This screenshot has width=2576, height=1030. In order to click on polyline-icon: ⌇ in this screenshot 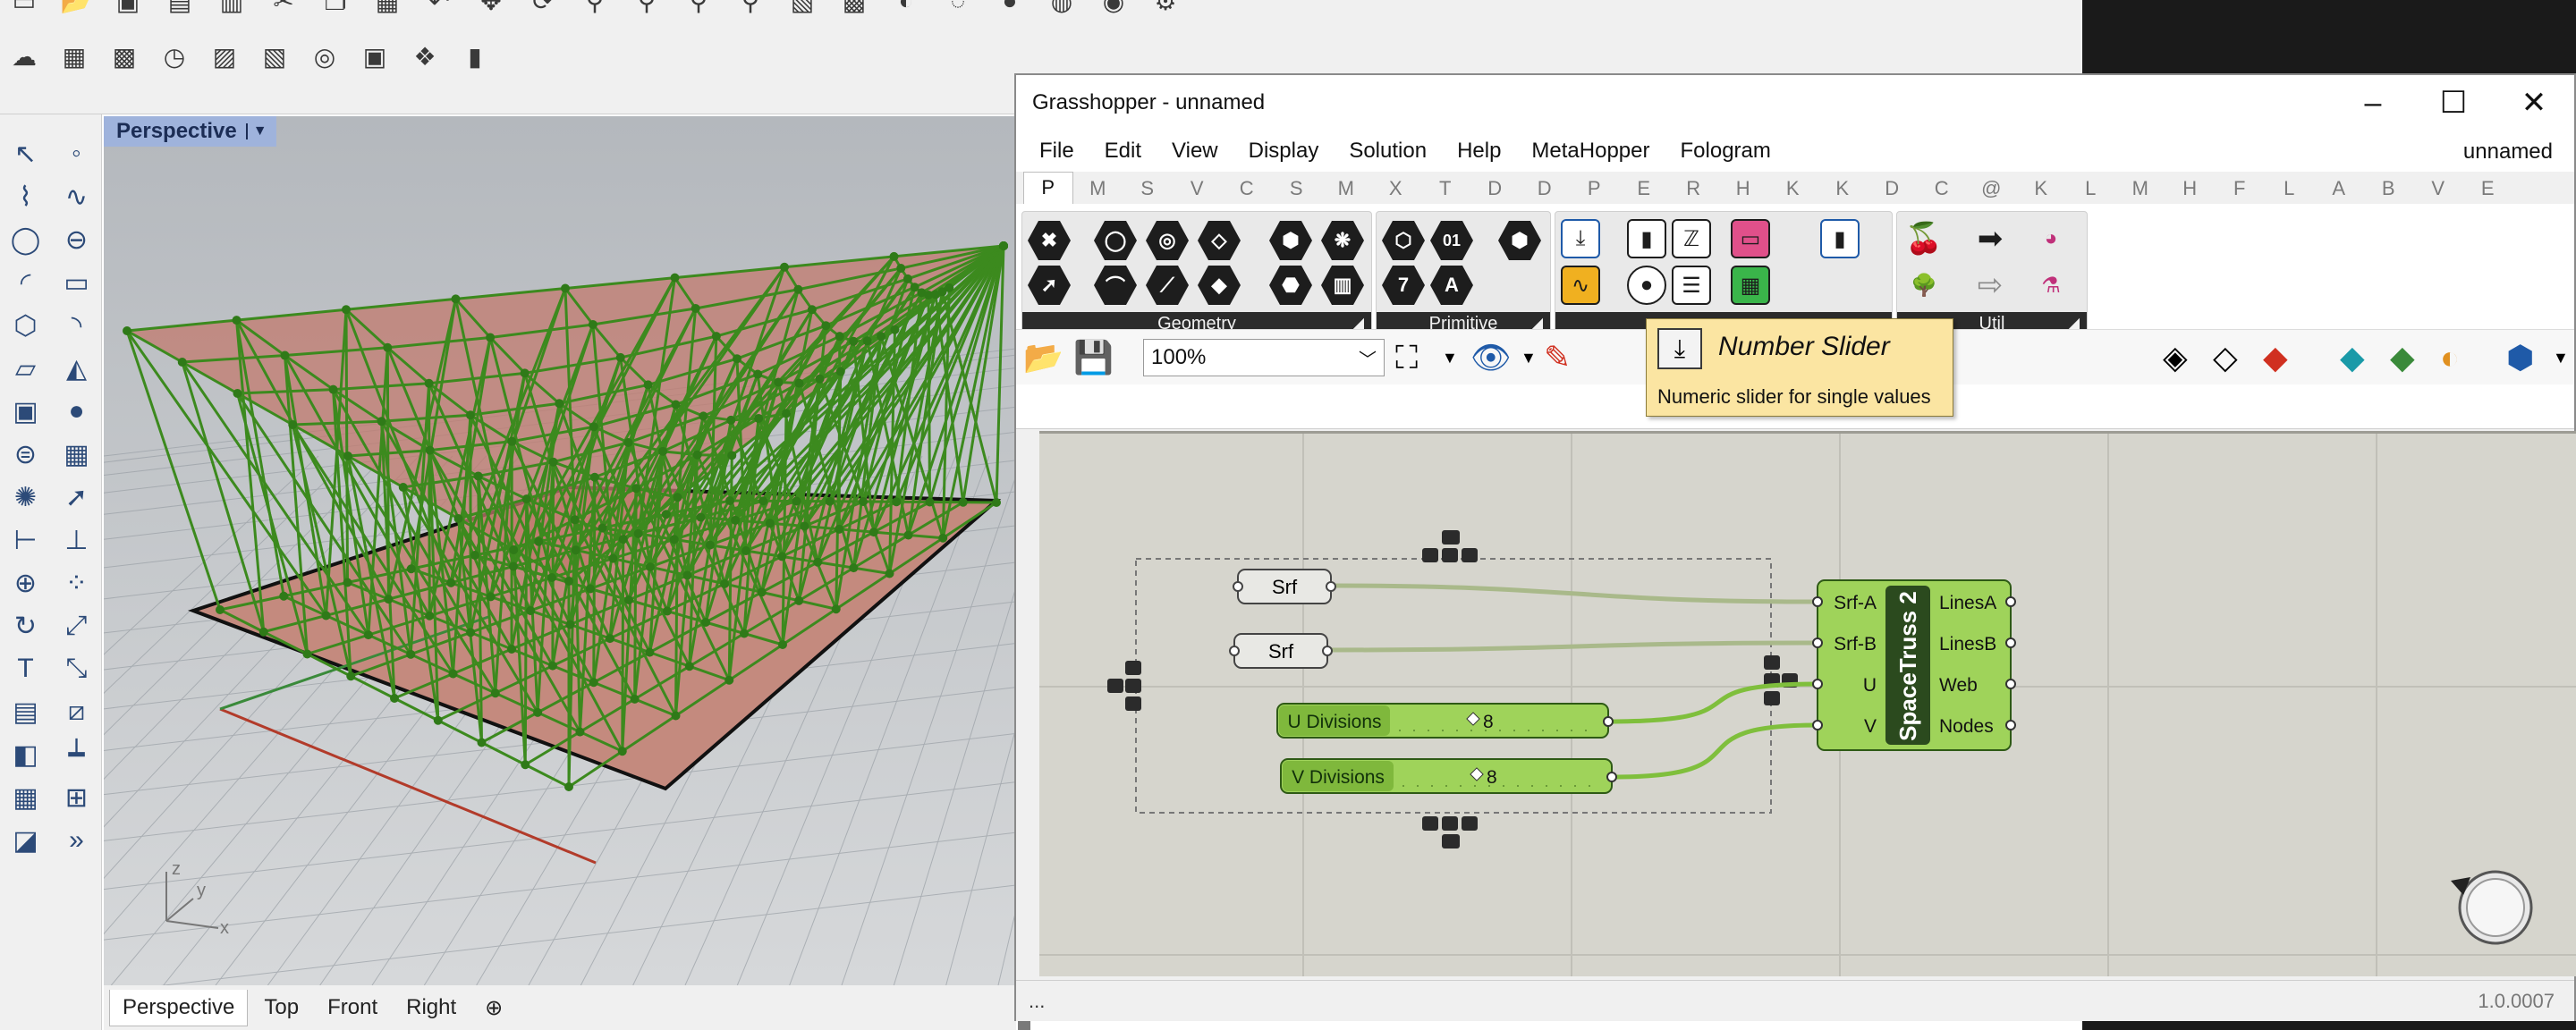, I will do `click(25, 197)`.